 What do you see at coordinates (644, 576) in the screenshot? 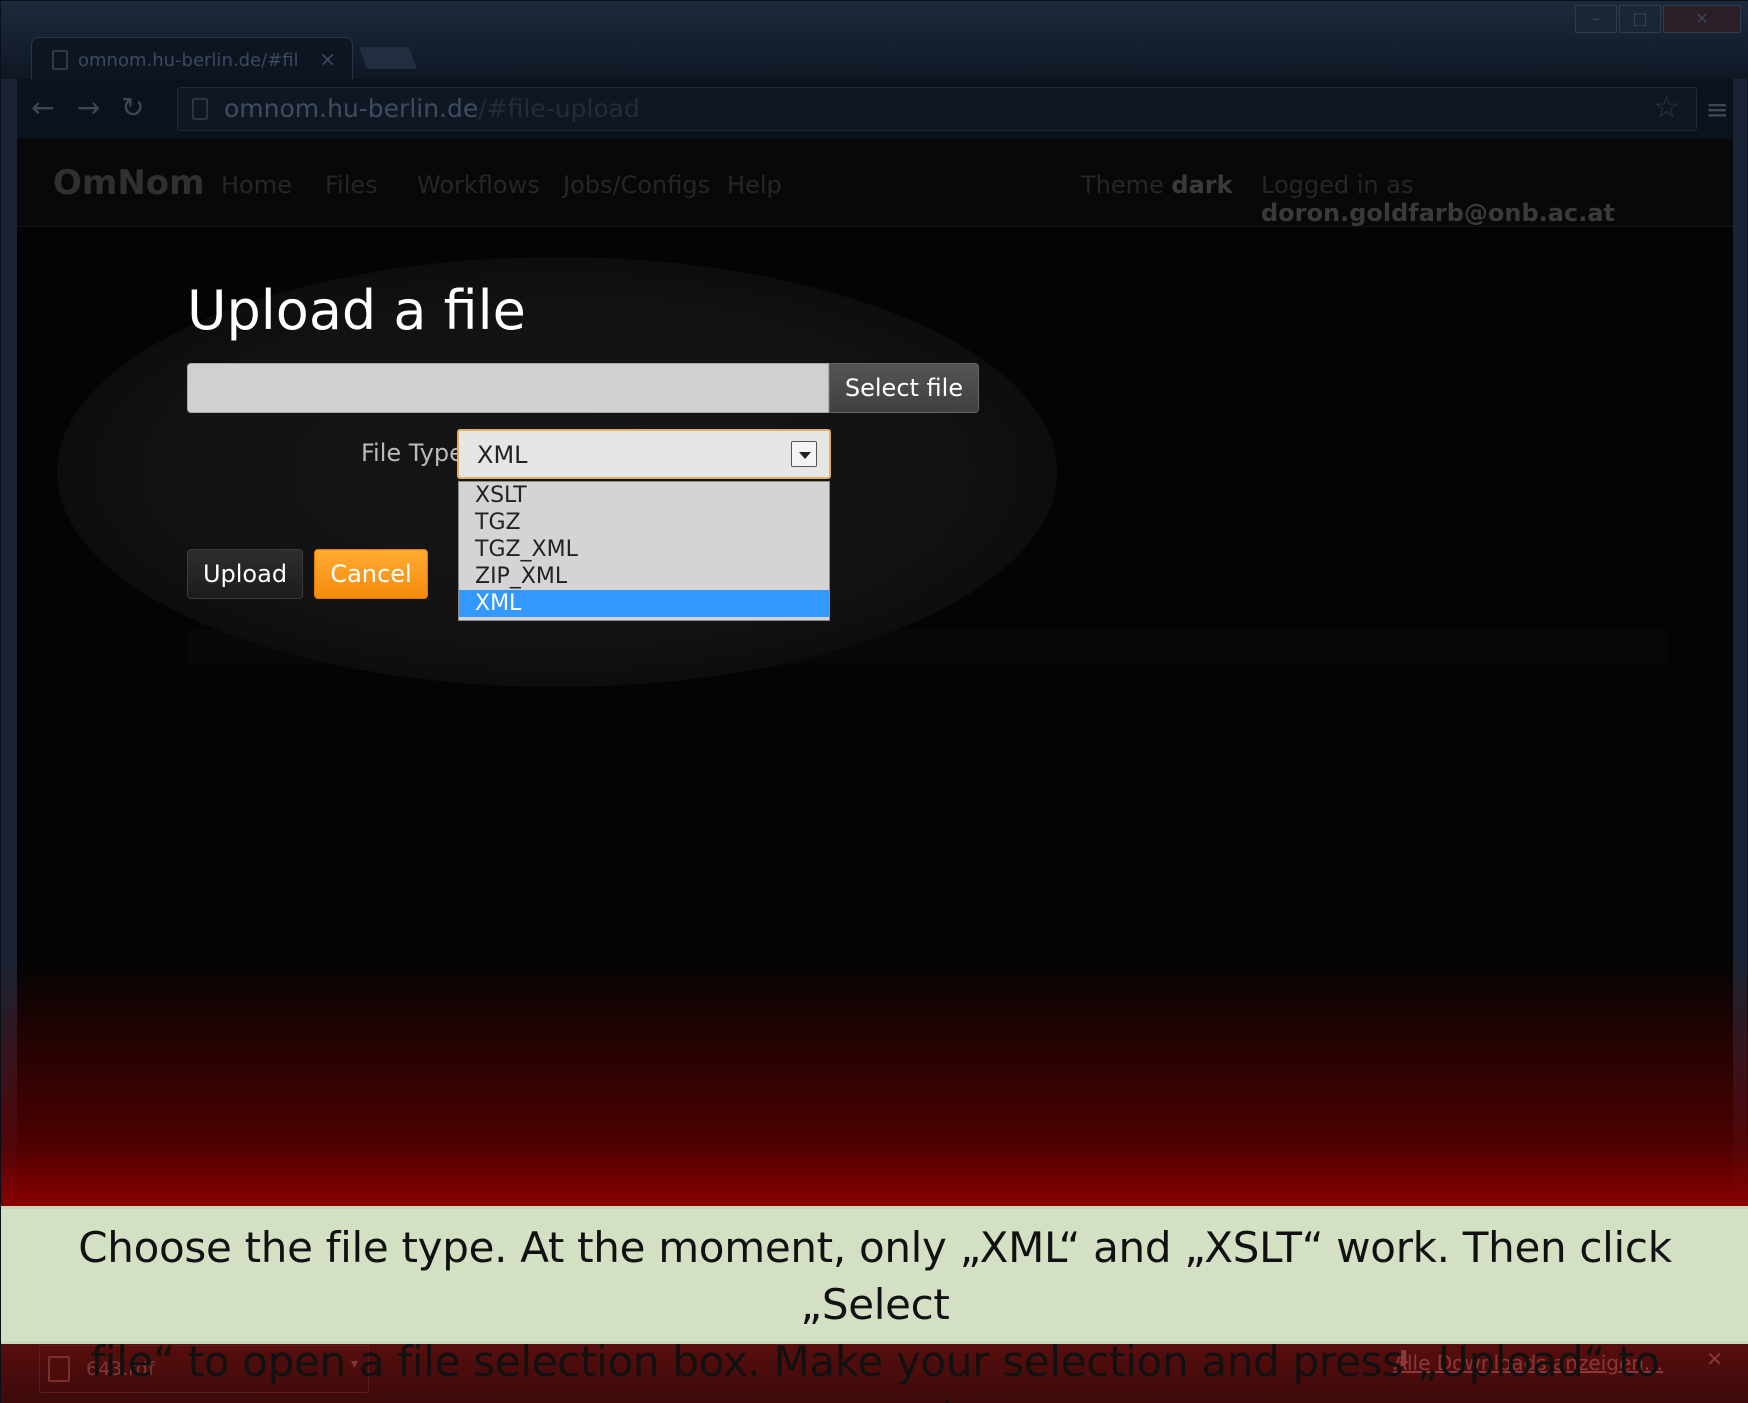
I see `option-zip-xml: ZIP_XML` at bounding box center [644, 576].